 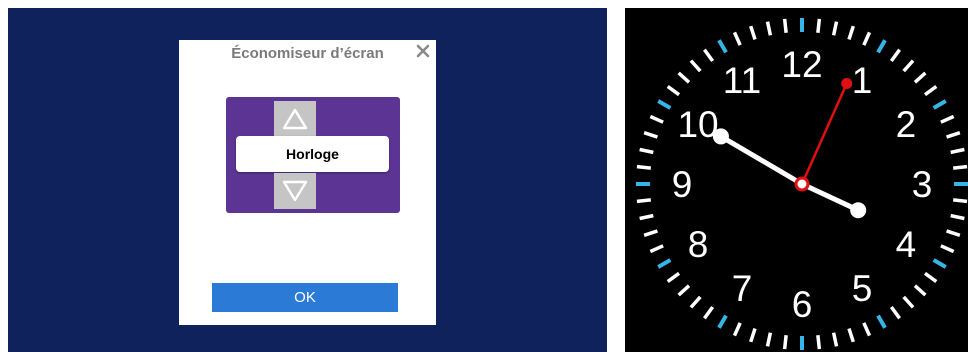 I want to click on minute-hand, so click(x=761, y=160).